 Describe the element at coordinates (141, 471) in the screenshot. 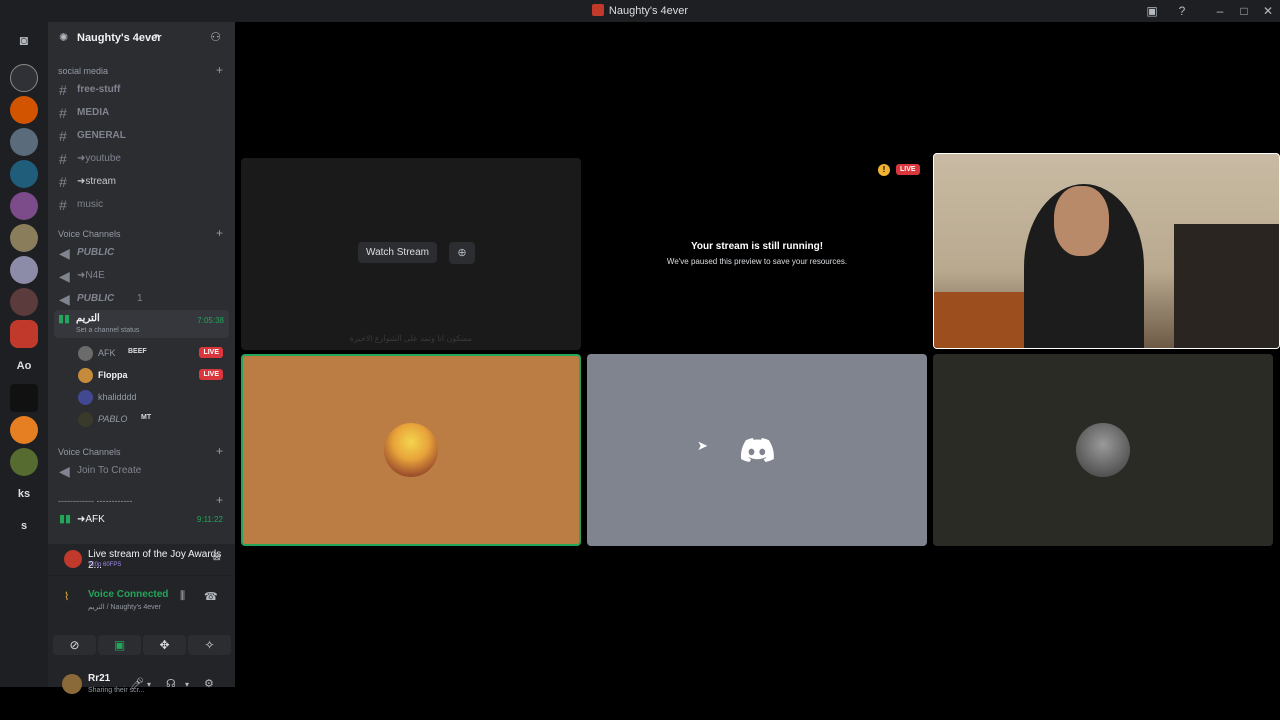

I see `voice-channel-join-to-create: ◀ Join To Create` at that location.